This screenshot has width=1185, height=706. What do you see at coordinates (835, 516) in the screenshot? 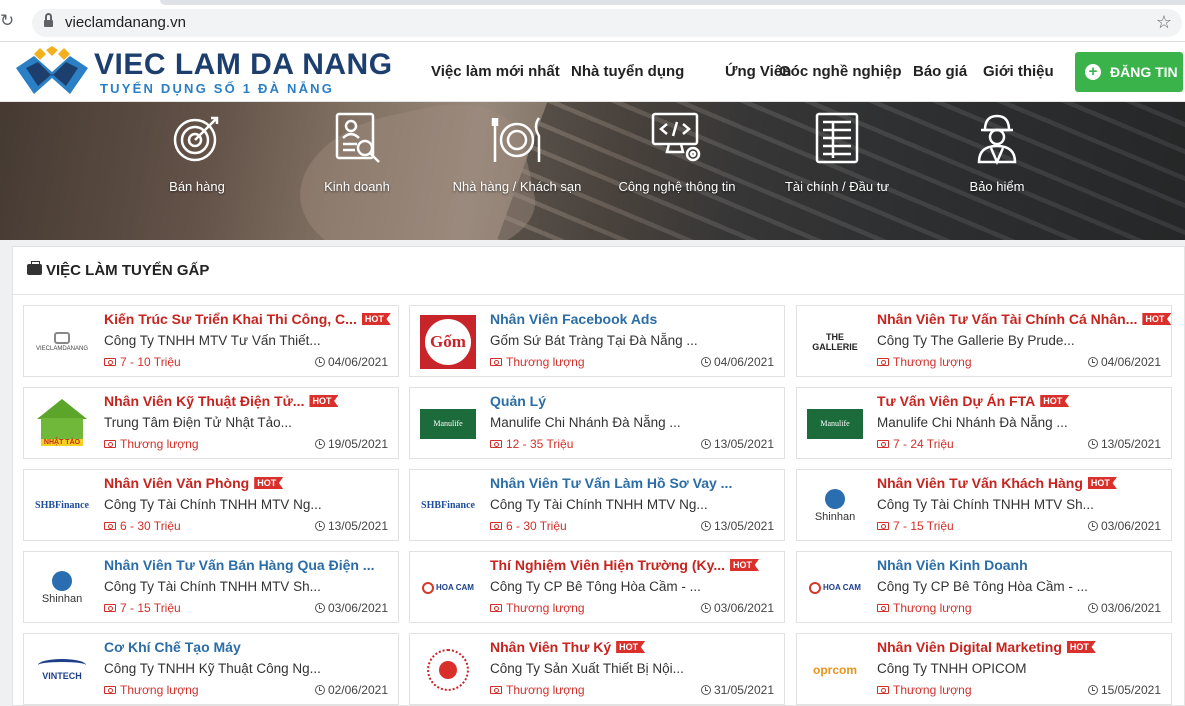
I see `logo-text: Shinhan` at bounding box center [835, 516].